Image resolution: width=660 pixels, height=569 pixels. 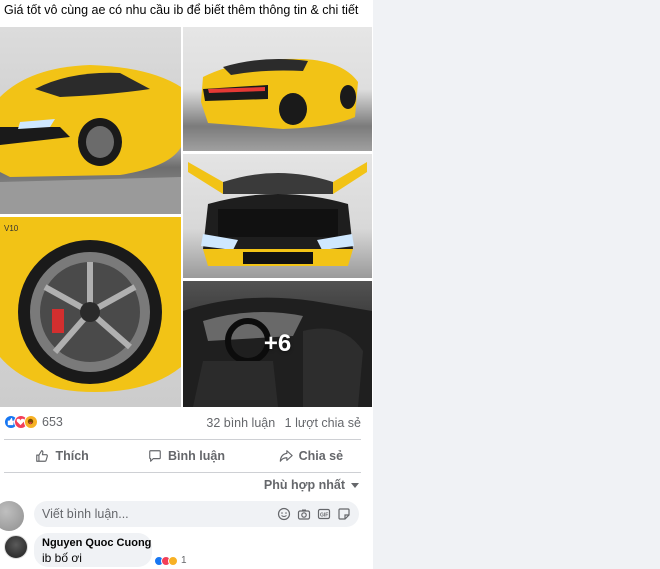 I want to click on sticker-icon, so click(x=344, y=514).